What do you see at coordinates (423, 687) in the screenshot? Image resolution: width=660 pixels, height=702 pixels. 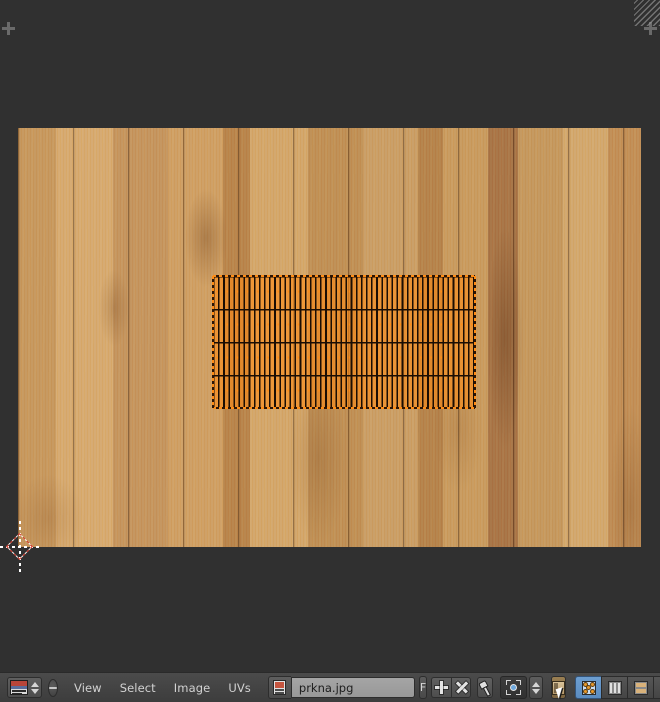 I see `fake-user-button: F` at bounding box center [423, 687].